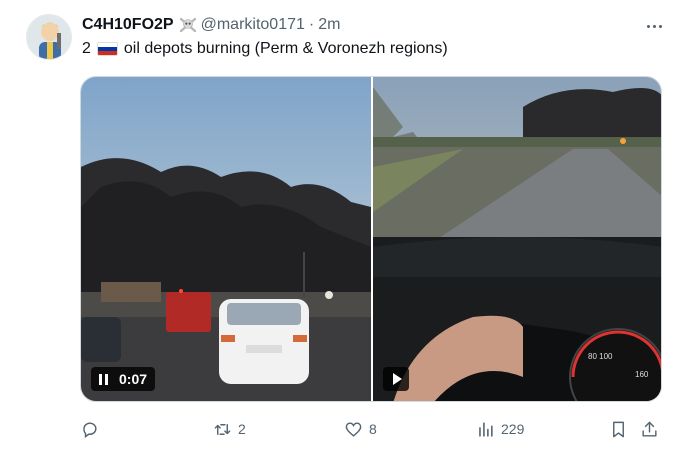 This screenshot has height=450, width=686. I want to click on like-button: 8, so click(360, 429).